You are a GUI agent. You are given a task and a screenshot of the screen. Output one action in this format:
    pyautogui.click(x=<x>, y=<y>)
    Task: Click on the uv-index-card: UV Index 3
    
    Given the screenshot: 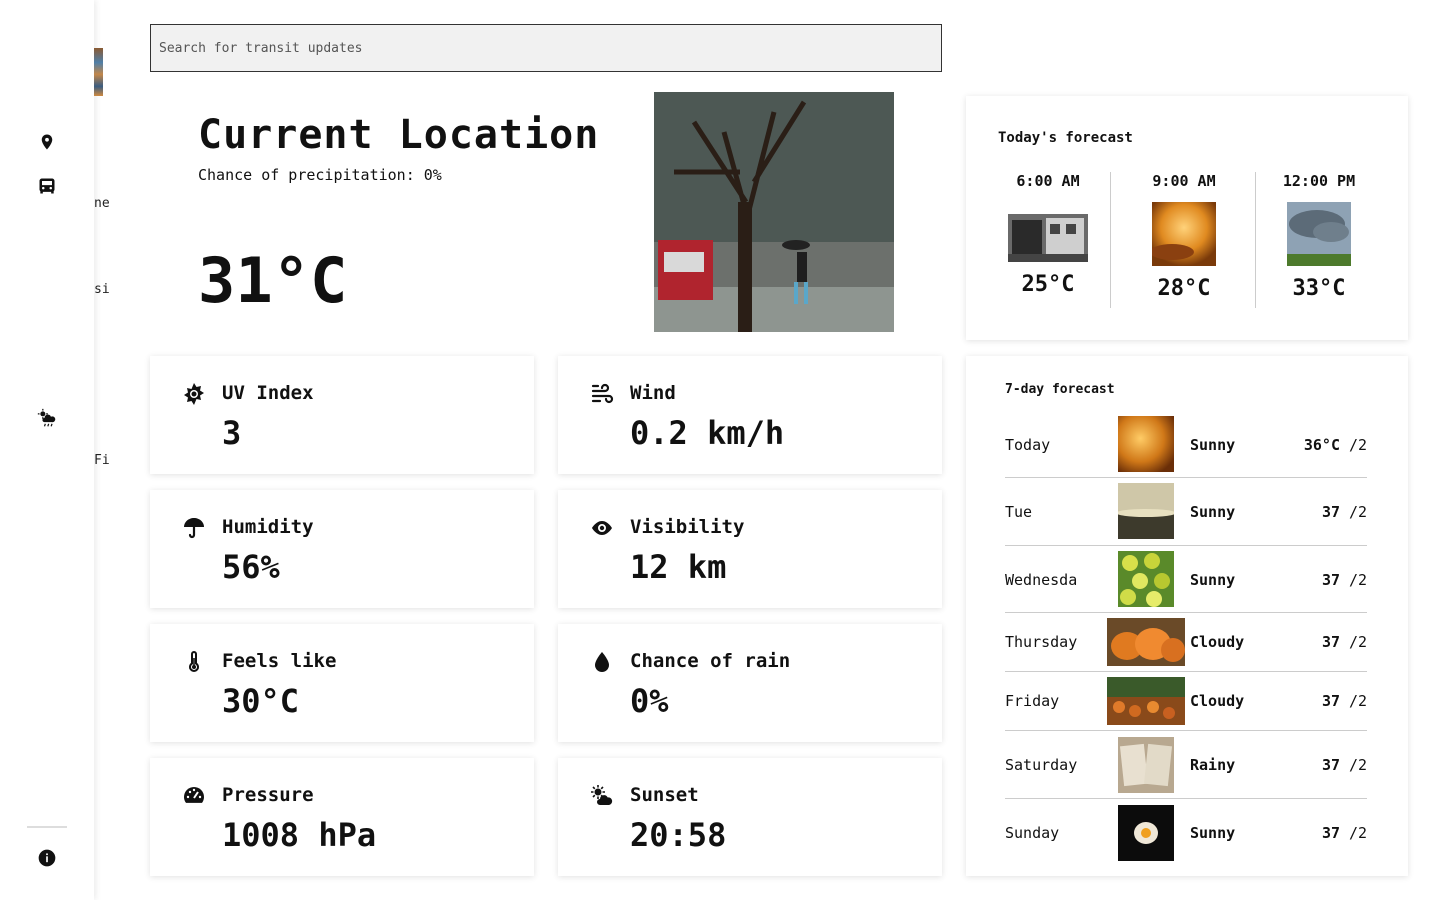 What is the action you would take?
    pyautogui.click(x=342, y=415)
    